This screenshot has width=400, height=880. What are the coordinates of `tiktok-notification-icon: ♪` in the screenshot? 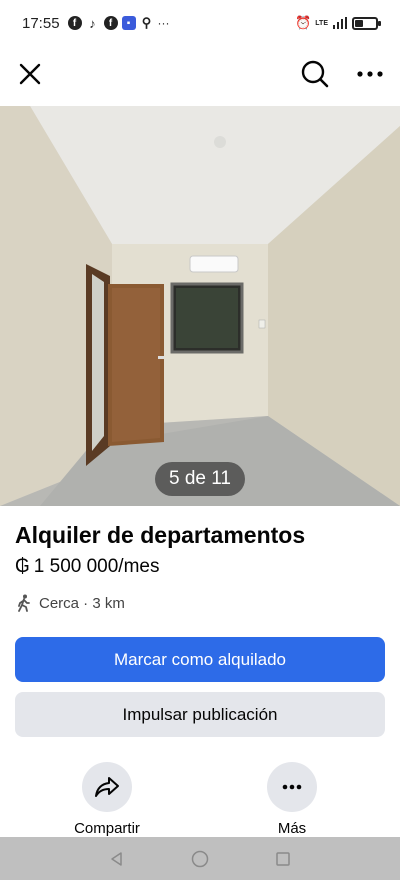 It's located at (92, 23).